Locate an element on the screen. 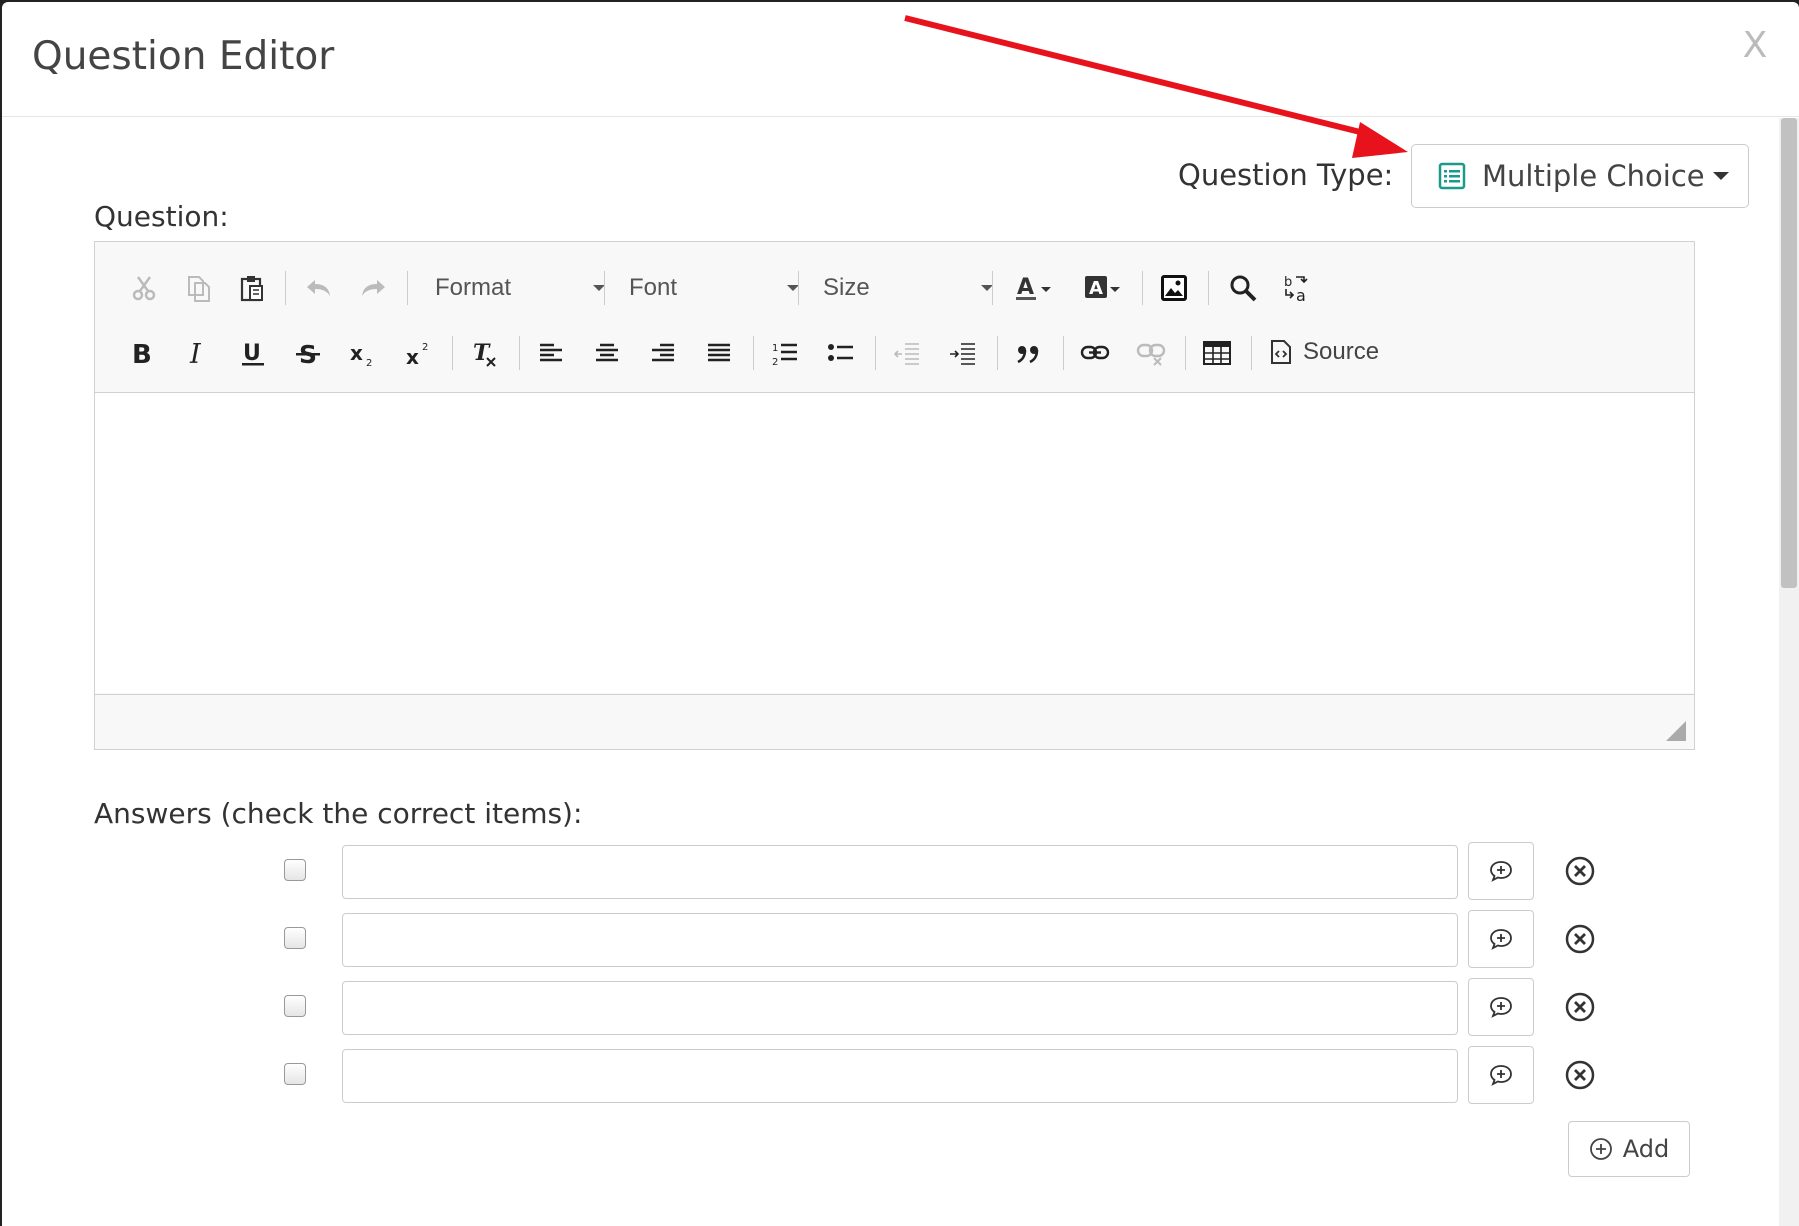  copy-icon is located at coordinates (198, 288).